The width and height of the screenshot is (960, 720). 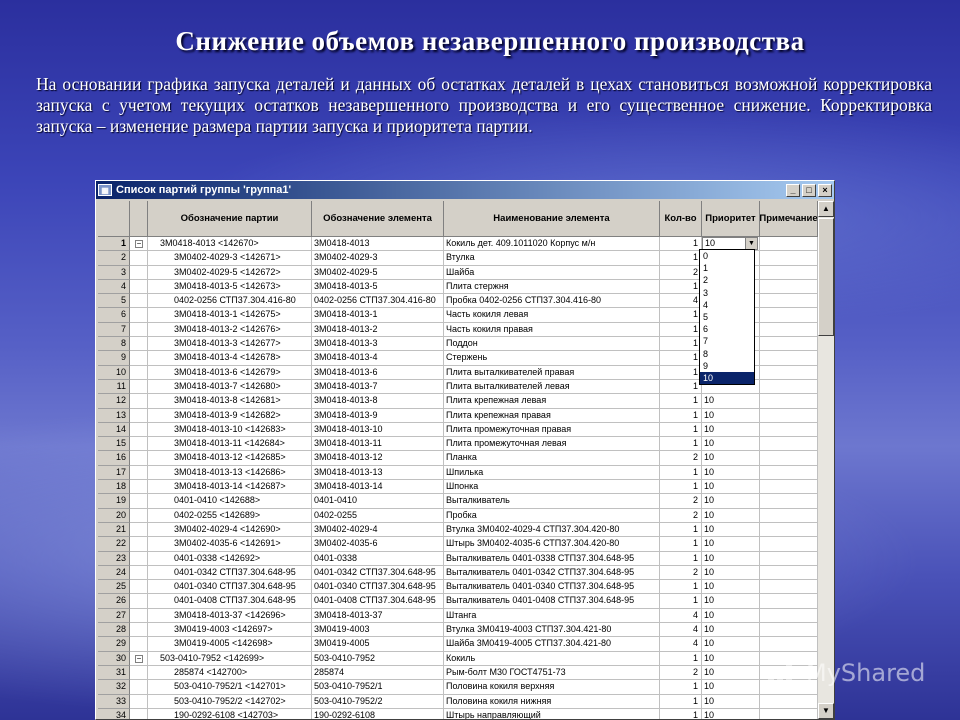 What do you see at coordinates (378, 630) in the screenshot?
I see `cell-element: 3М0419-4003` at bounding box center [378, 630].